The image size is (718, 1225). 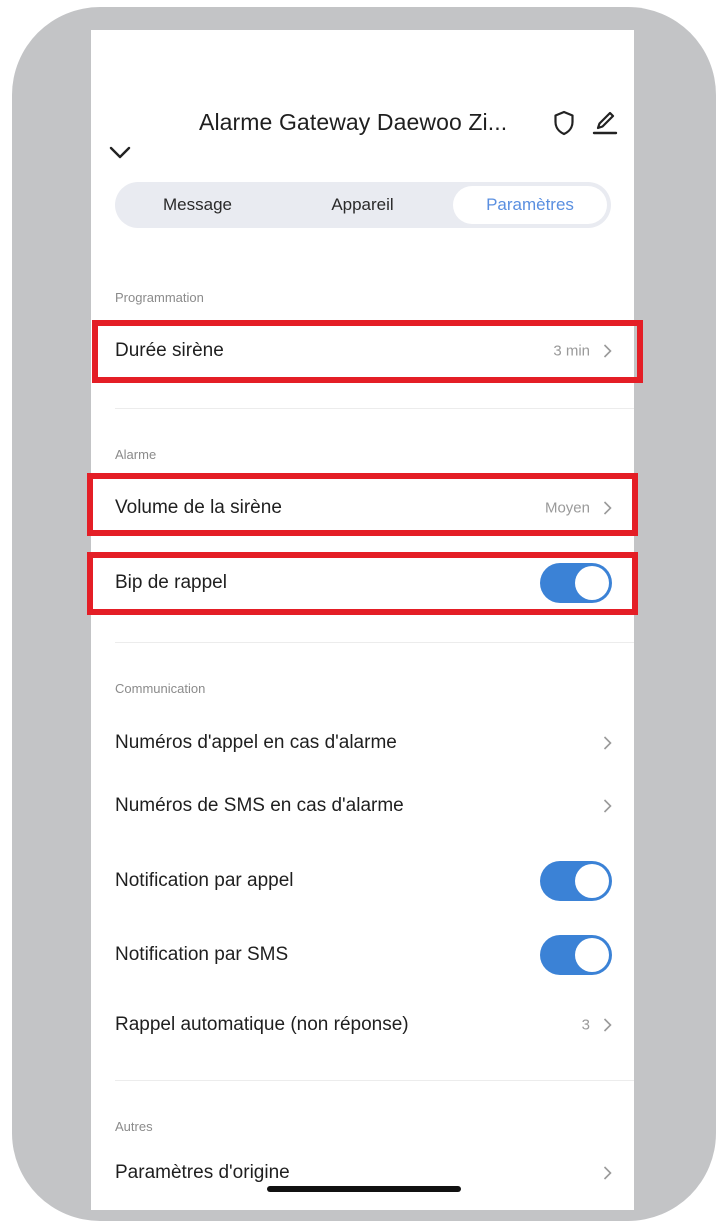 What do you see at coordinates (362, 583) in the screenshot?
I see `row-bip-rappel: Bip de rappel` at bounding box center [362, 583].